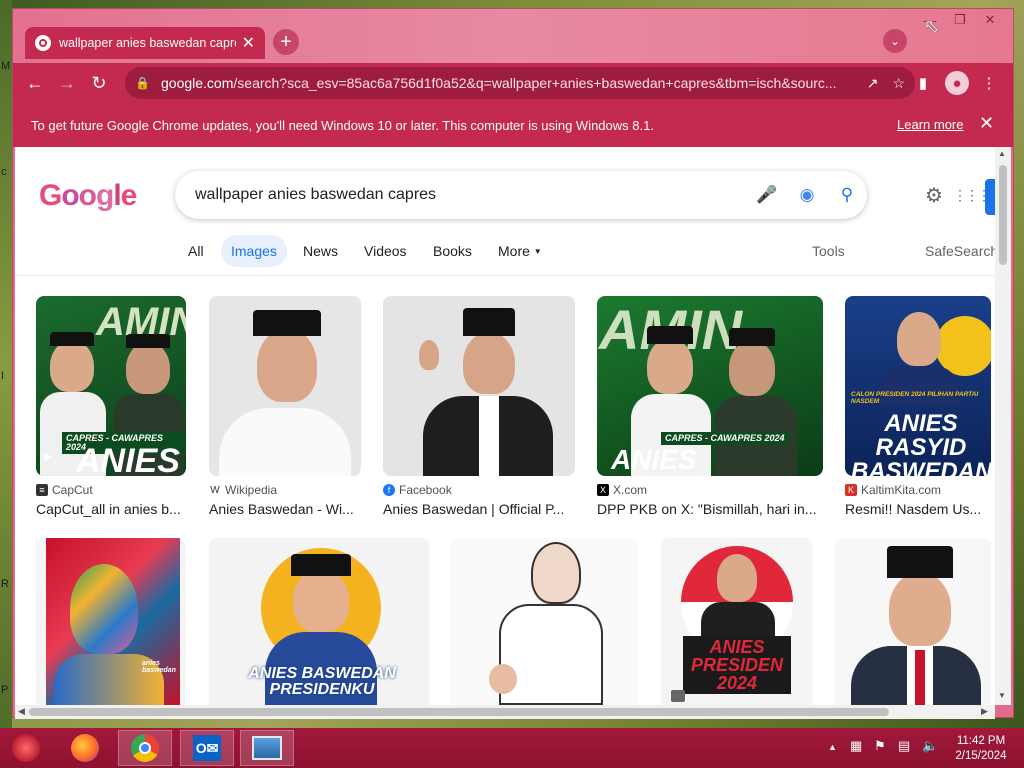 This screenshot has height=768, width=1024. What do you see at coordinates (88, 196) in the screenshot?
I see `google-logo: Google` at bounding box center [88, 196].